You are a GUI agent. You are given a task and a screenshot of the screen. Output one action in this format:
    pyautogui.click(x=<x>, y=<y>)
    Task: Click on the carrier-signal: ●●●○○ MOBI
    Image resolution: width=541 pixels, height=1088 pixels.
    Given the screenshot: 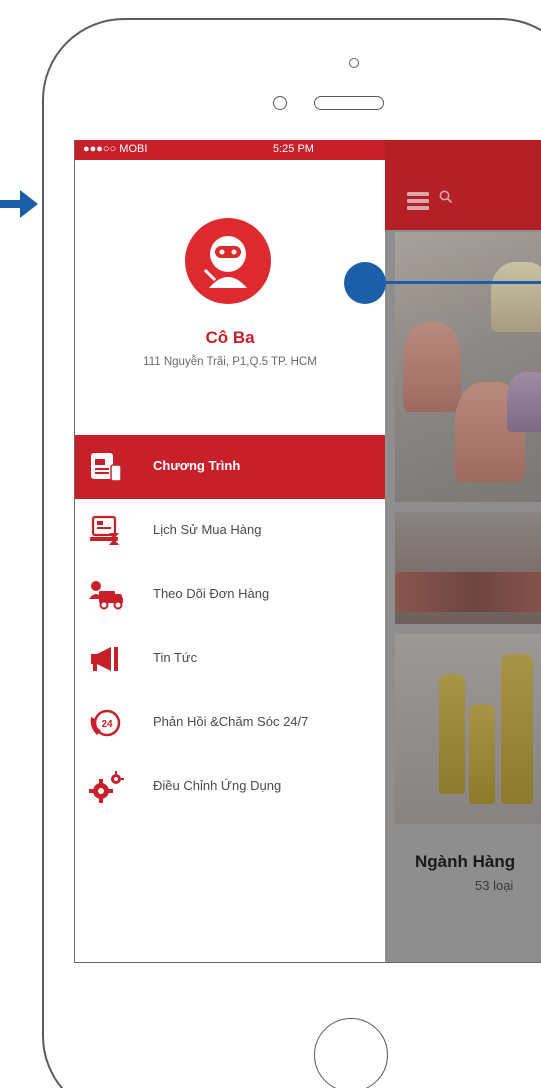 What is the action you would take?
    pyautogui.click(x=115, y=149)
    